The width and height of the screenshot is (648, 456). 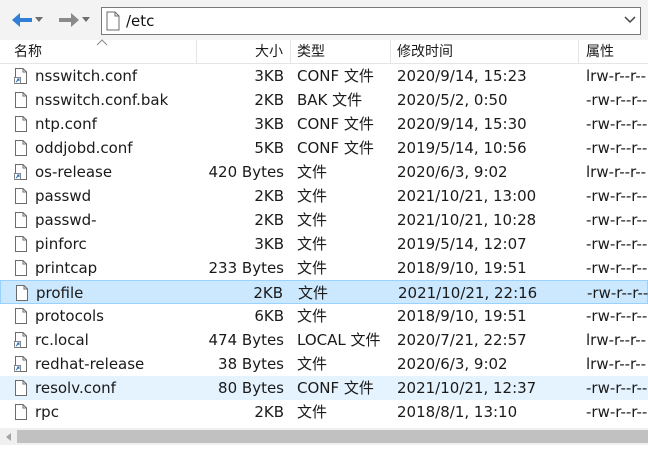 I want to click on file-row: pinforc 3KB 文件 2019/5/14, 12:07 -rw-r--r--, so click(x=324, y=244).